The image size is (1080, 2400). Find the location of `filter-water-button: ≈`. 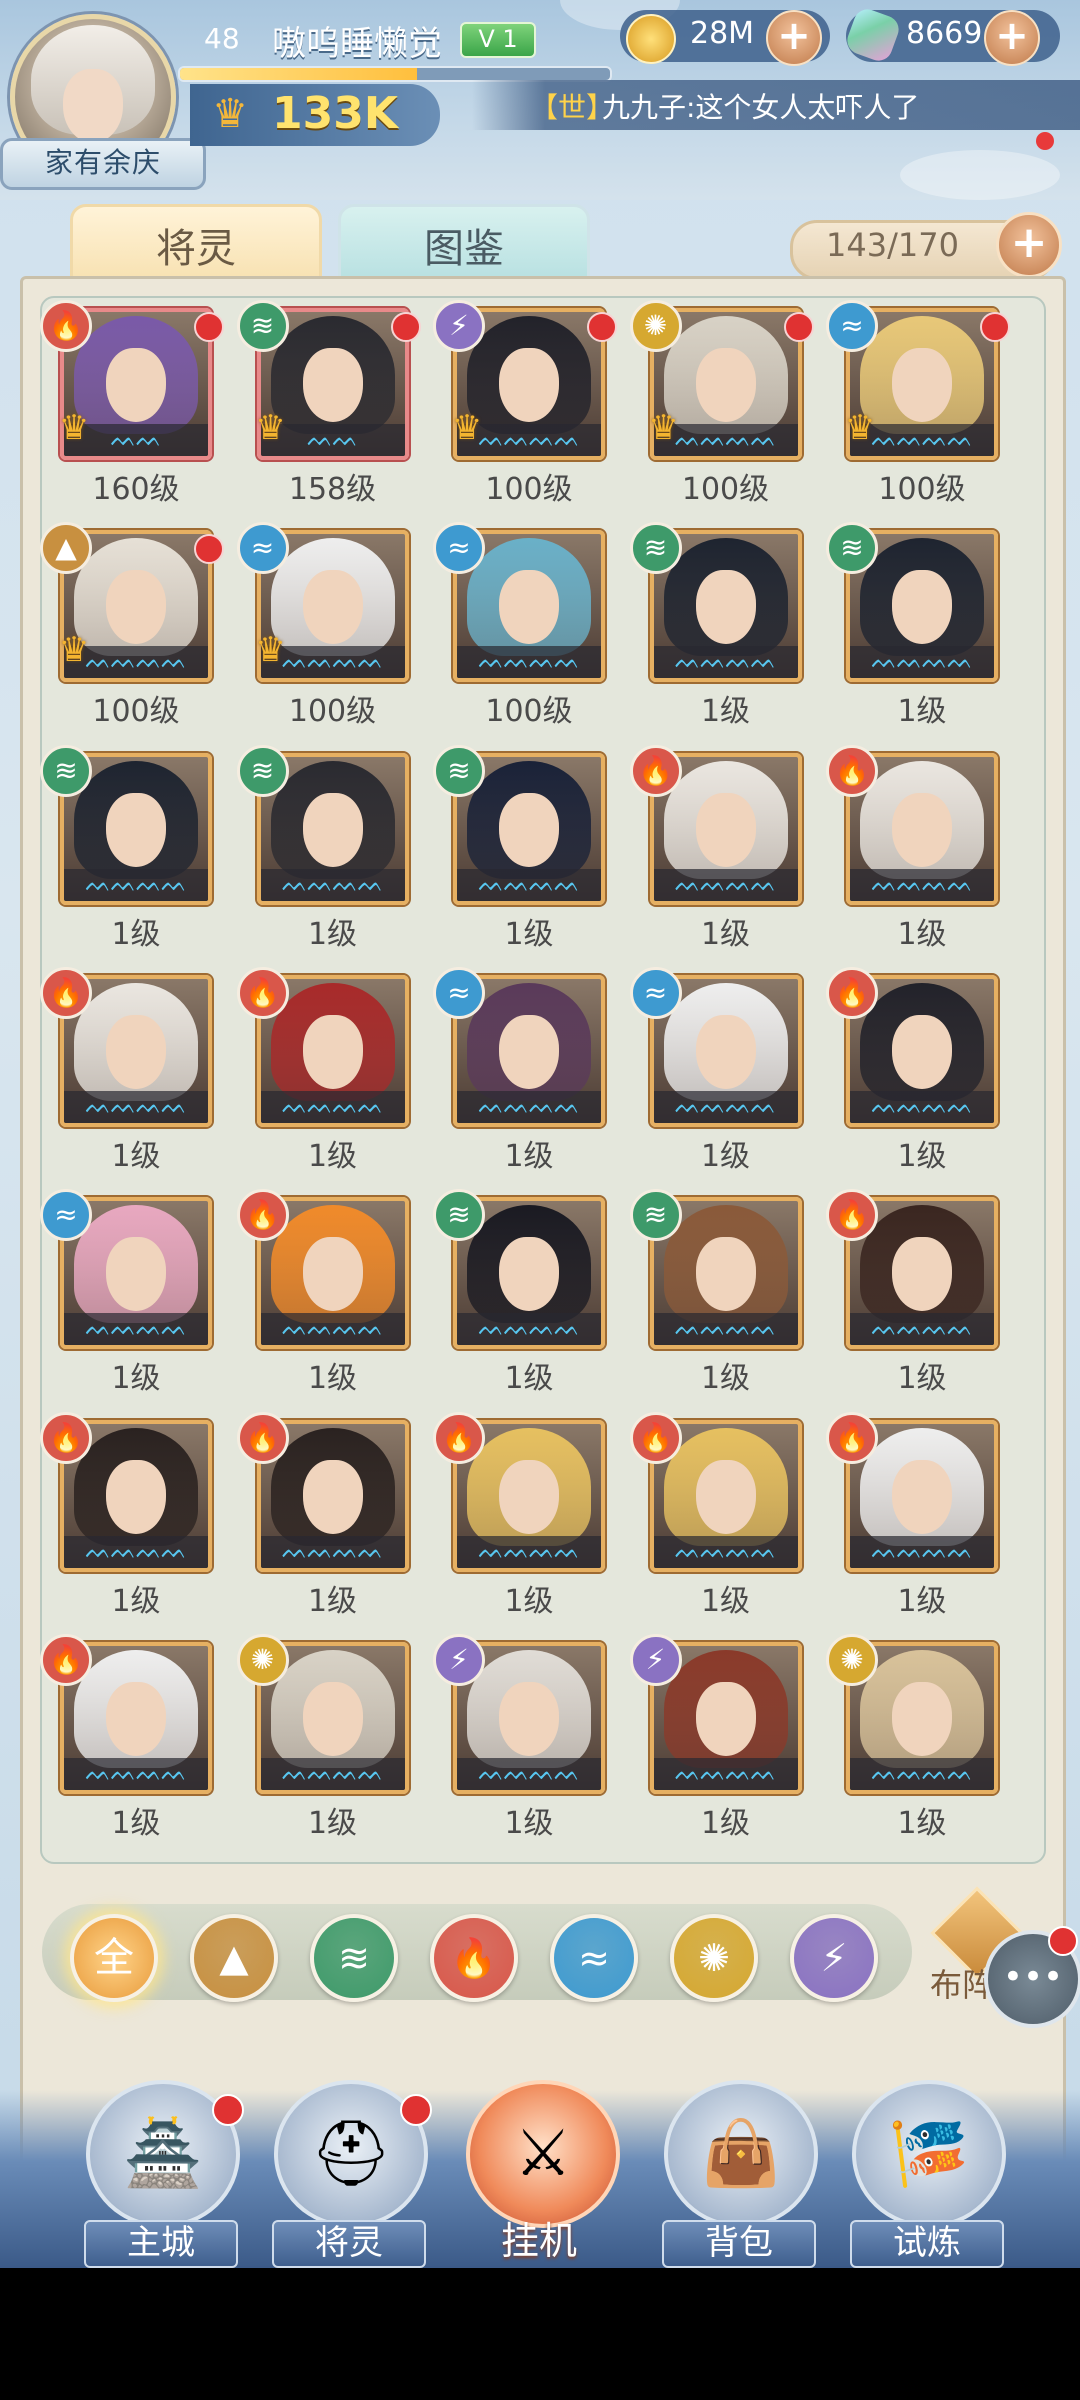

filter-water-button: ≈ is located at coordinates (594, 1958).